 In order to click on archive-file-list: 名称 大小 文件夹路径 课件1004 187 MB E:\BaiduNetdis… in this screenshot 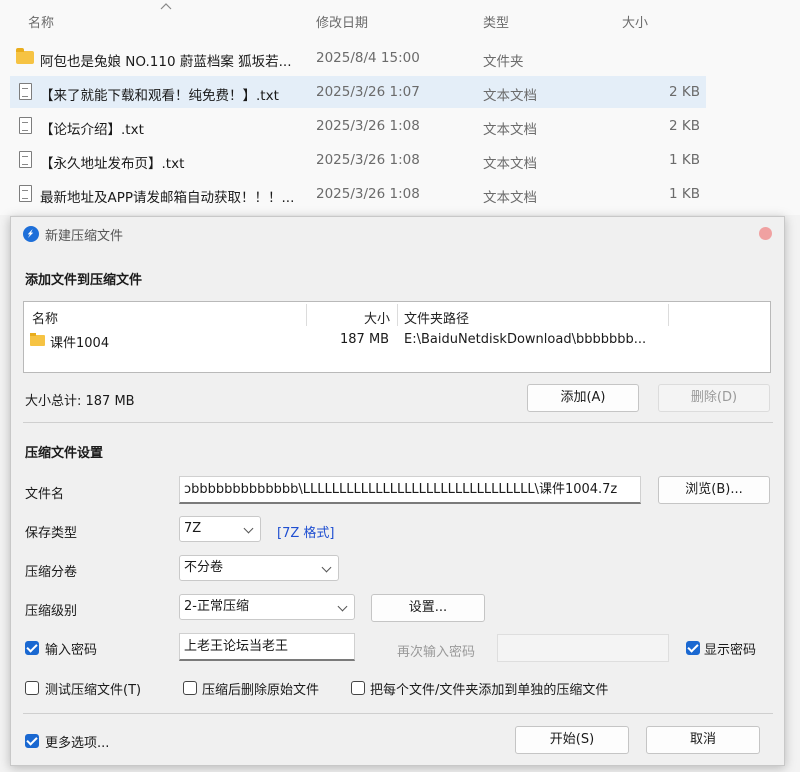, I will do `click(397, 337)`.